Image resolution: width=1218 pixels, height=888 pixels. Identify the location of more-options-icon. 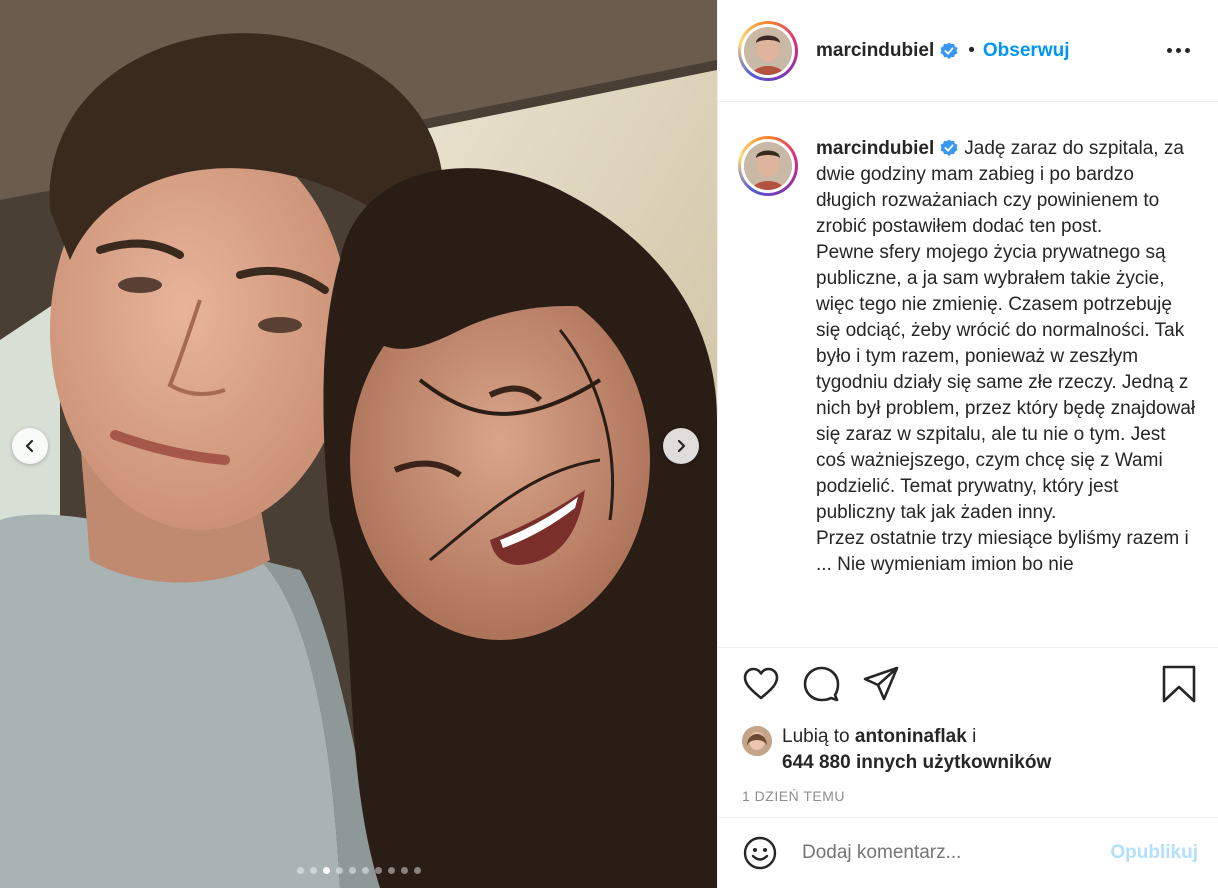
(1178, 50).